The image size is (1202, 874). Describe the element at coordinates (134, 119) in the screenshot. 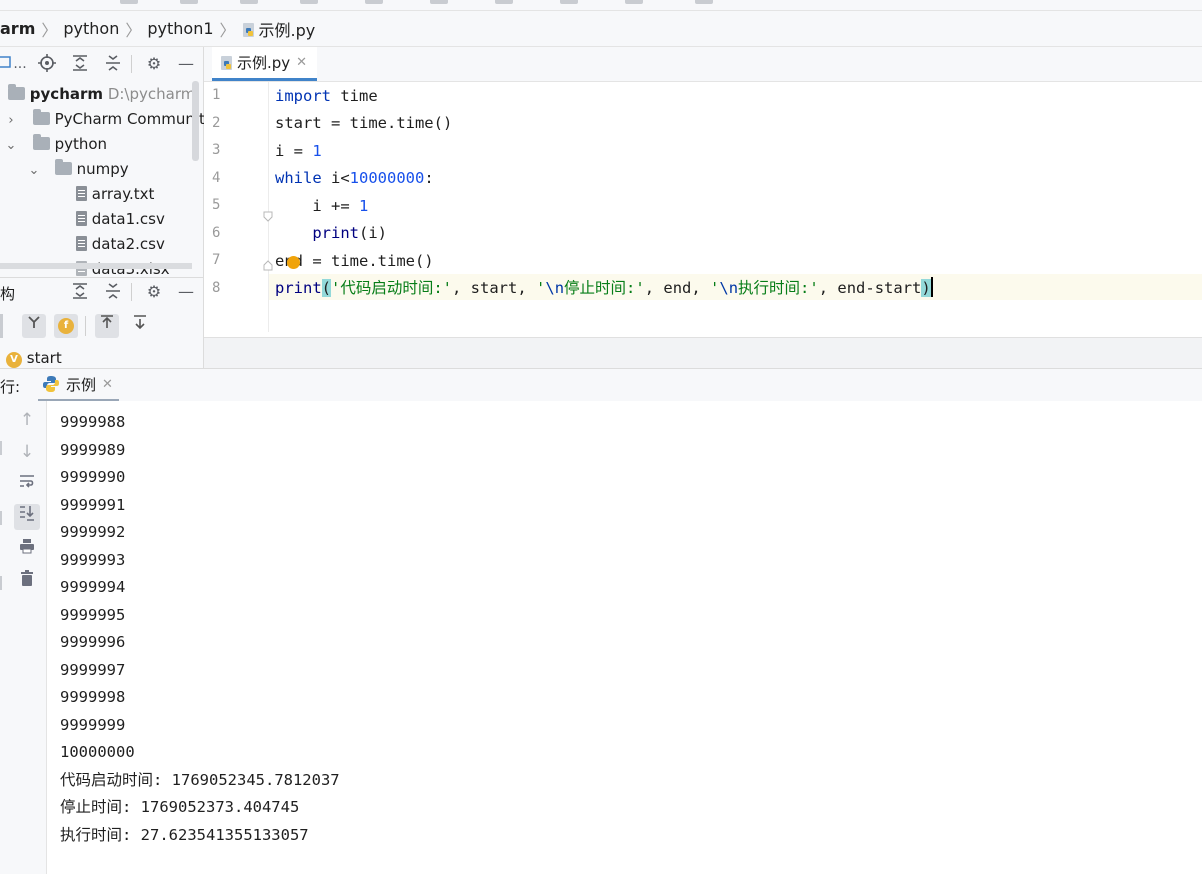

I see `tree-item-label: PyCharm Community` at that location.